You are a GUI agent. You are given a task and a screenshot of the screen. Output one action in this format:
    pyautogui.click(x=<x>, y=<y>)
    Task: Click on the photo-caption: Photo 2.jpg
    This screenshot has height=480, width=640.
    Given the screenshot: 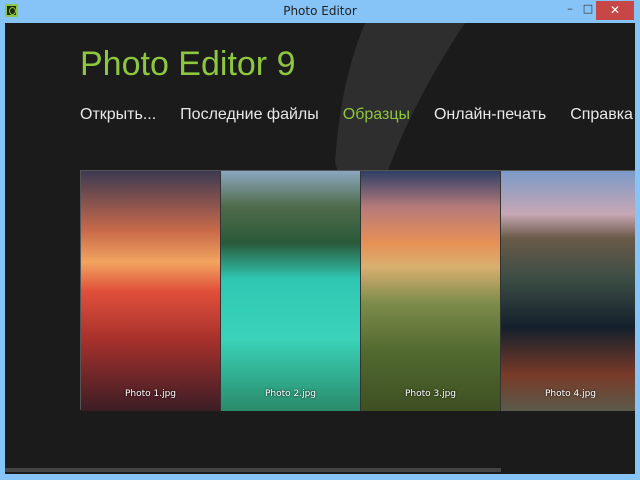 What is the action you would take?
    pyautogui.click(x=290, y=394)
    